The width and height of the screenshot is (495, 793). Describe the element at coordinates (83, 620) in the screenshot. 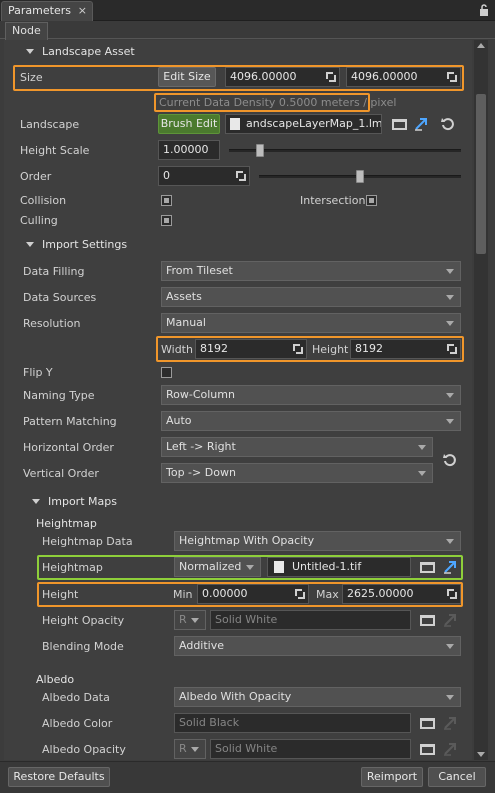

I see `height-opacity-label: Height Opacity` at that location.